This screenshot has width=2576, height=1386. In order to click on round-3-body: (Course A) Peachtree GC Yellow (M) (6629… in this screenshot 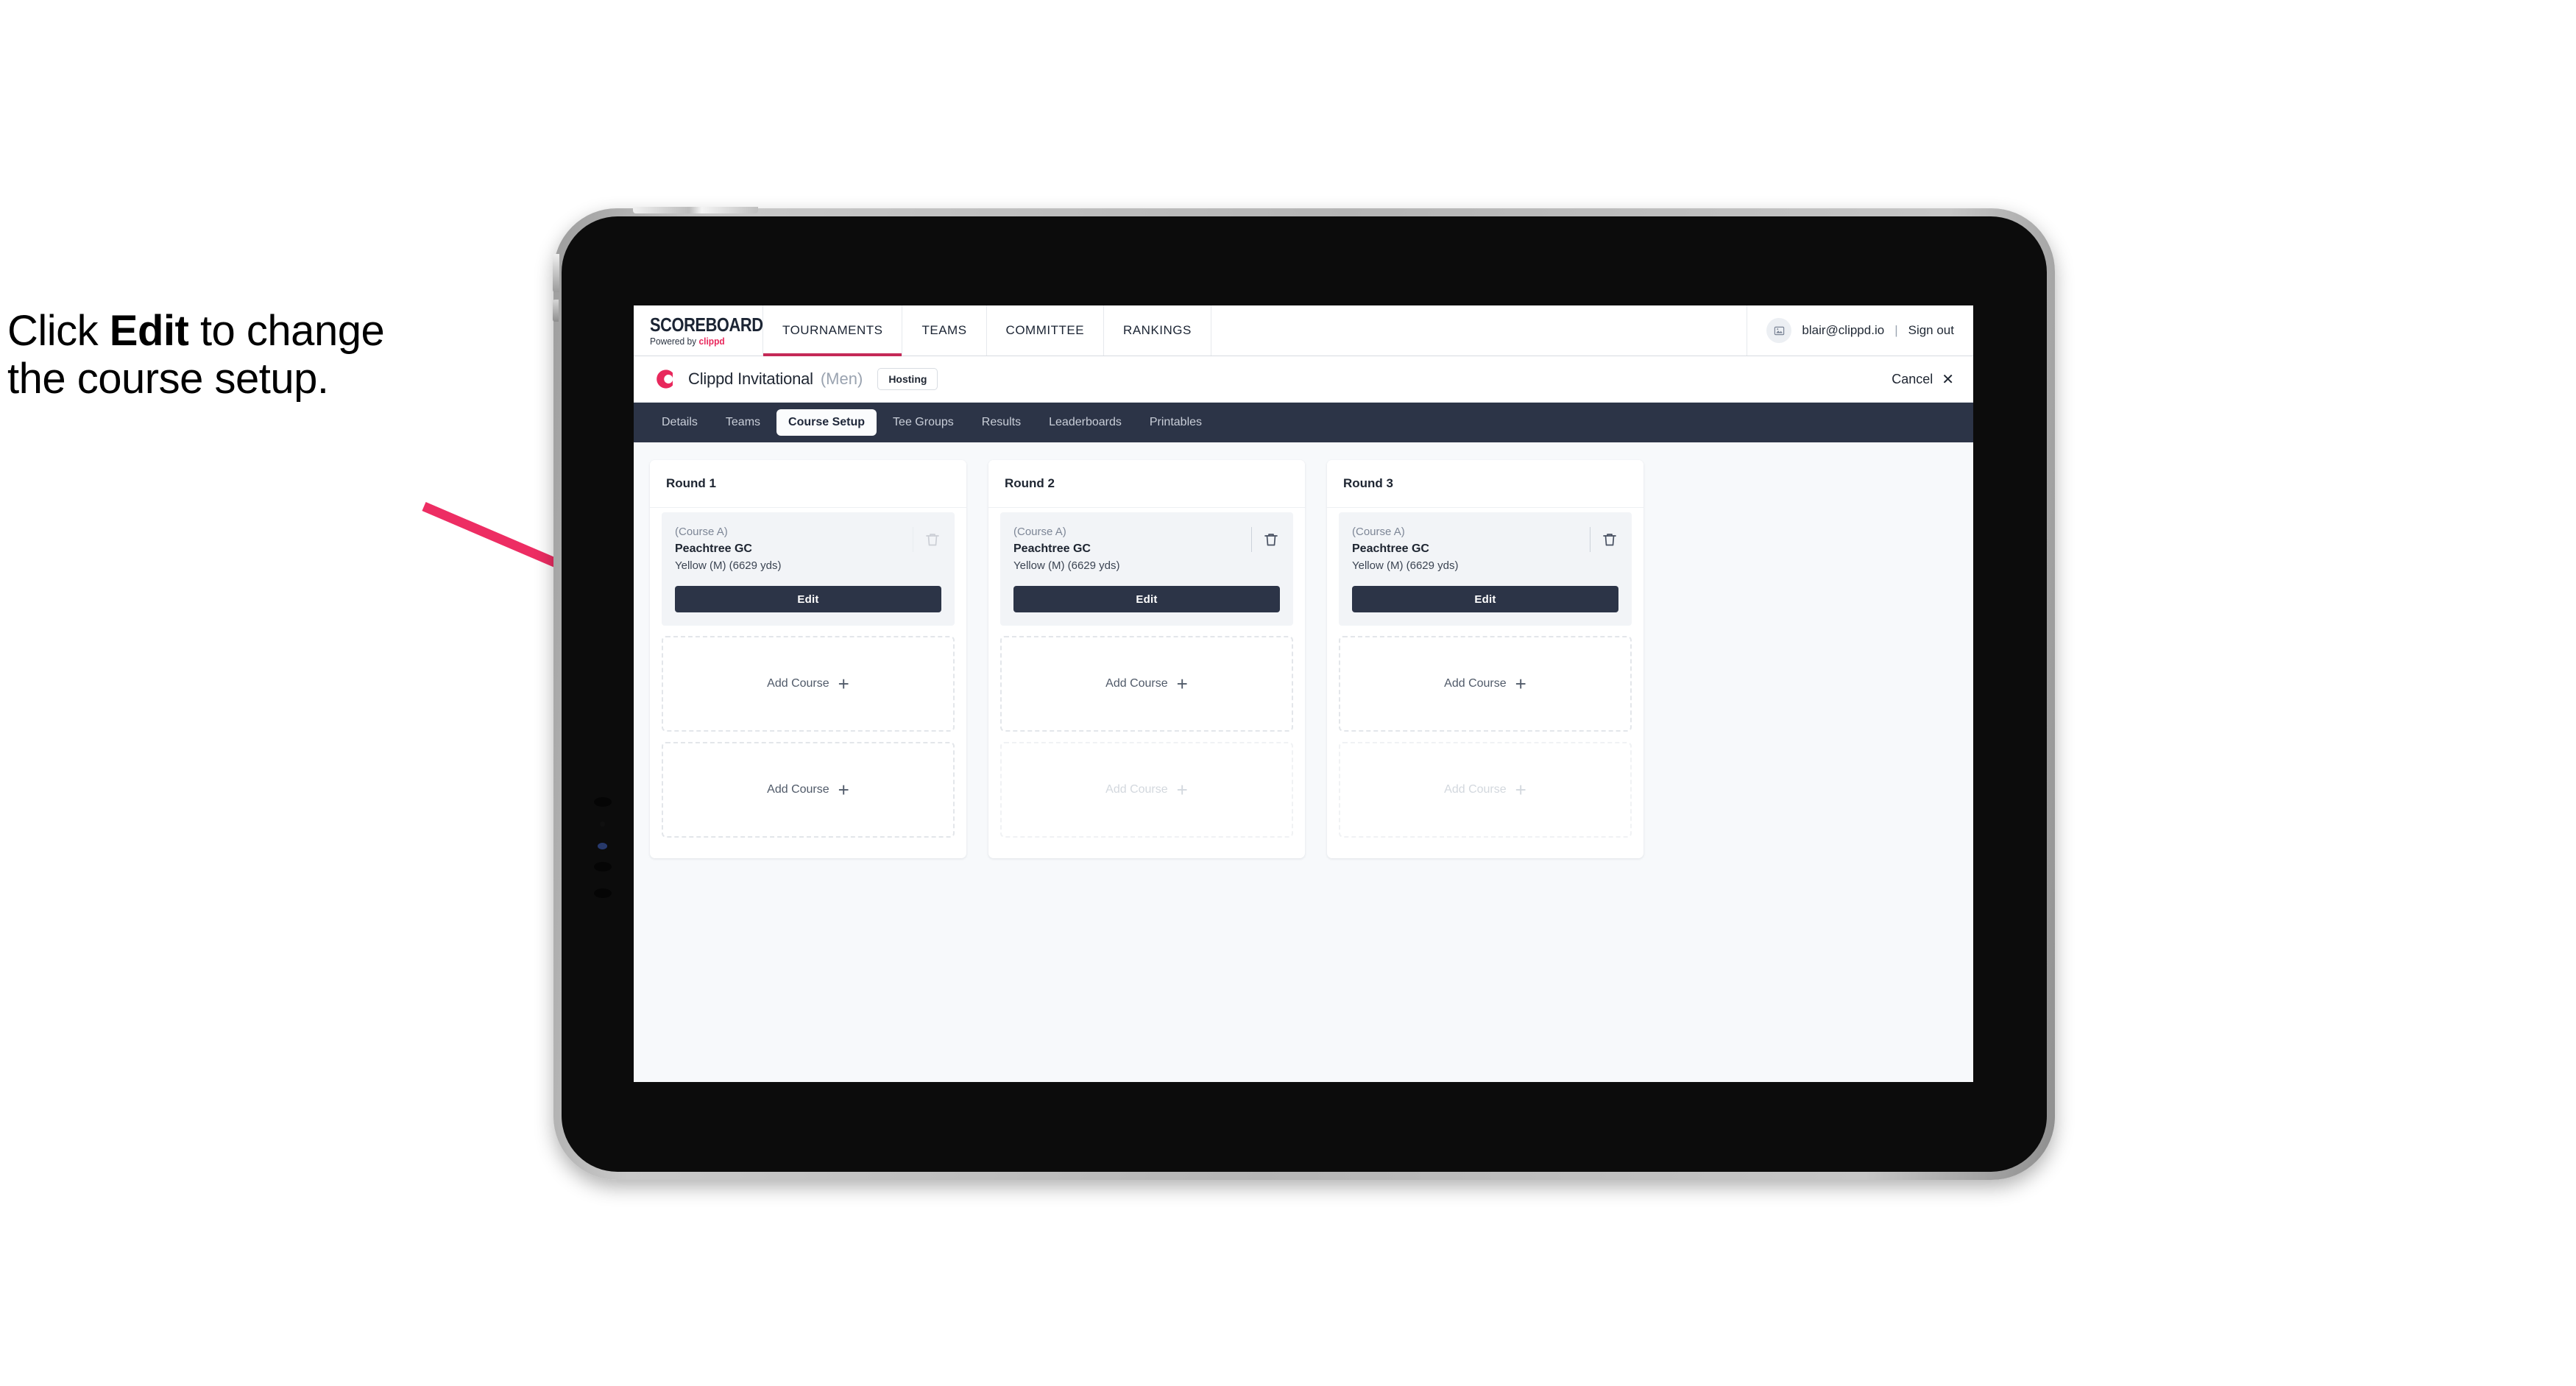, I will do `click(1485, 683)`.